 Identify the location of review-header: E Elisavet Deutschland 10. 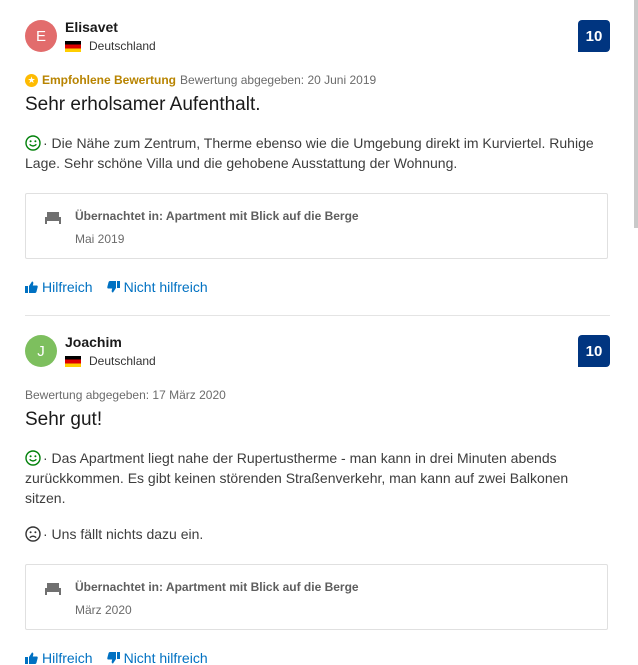
(317, 37).